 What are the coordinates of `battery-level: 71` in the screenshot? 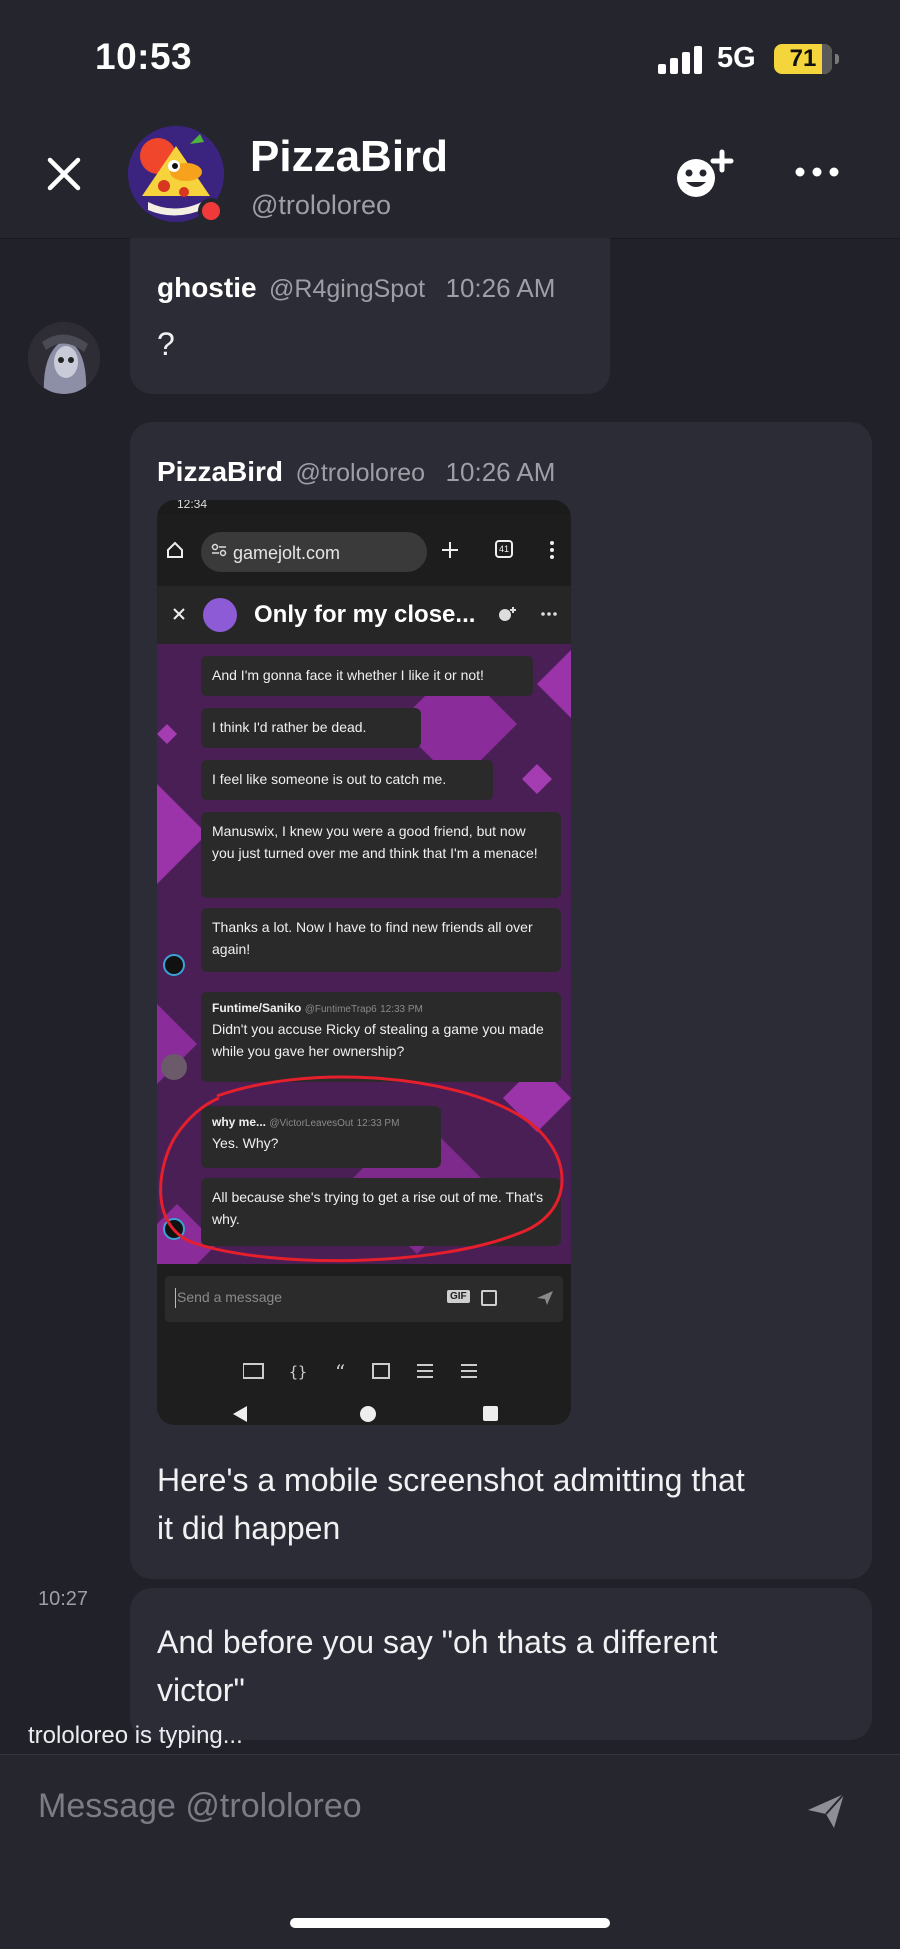 It's located at (803, 58).